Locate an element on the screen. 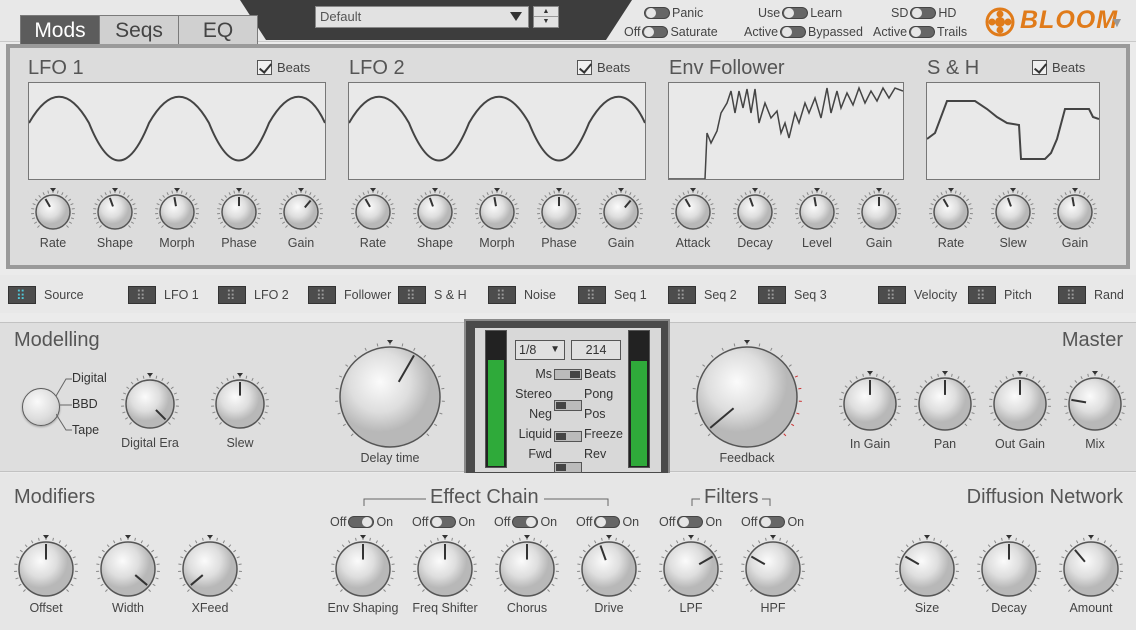 The image size is (1136, 630). quality-switch is located at coordinates (923, 13).